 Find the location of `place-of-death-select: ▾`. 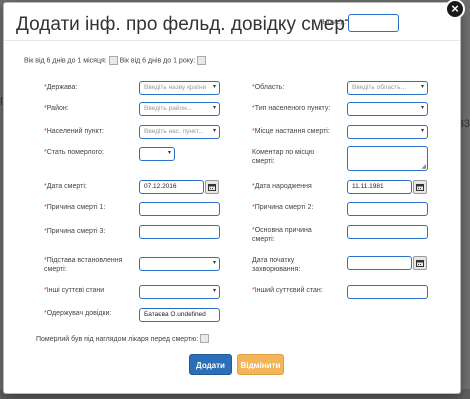

place-of-death-select: ▾ is located at coordinates (387, 132).